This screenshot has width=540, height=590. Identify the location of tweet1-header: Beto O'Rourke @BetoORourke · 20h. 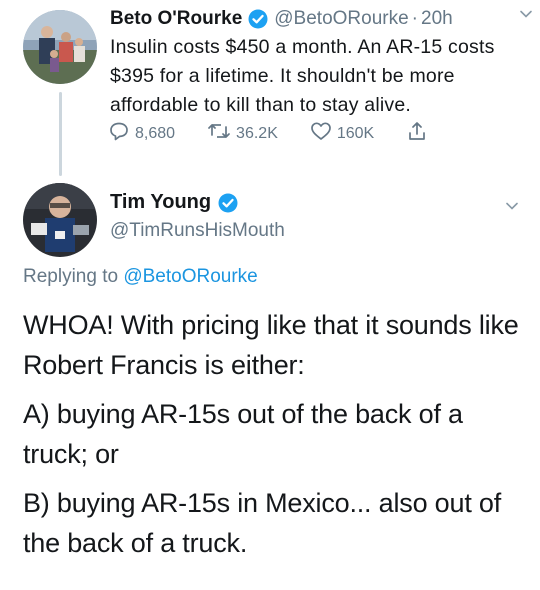
(319, 19).